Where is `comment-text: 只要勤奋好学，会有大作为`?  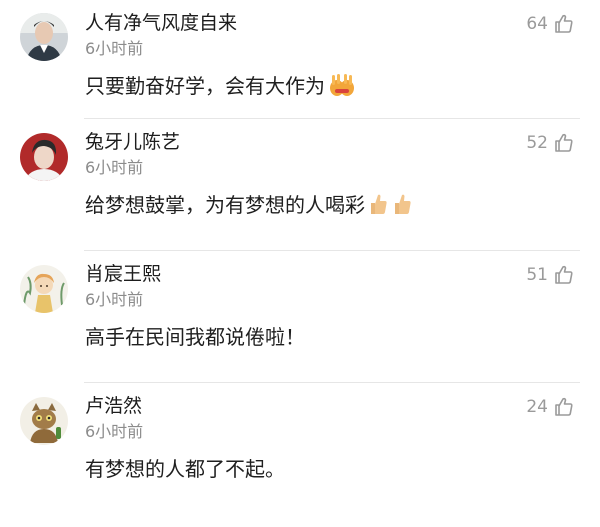
comment-text: 只要勤奋好学，会有大作为 is located at coordinates (221, 88).